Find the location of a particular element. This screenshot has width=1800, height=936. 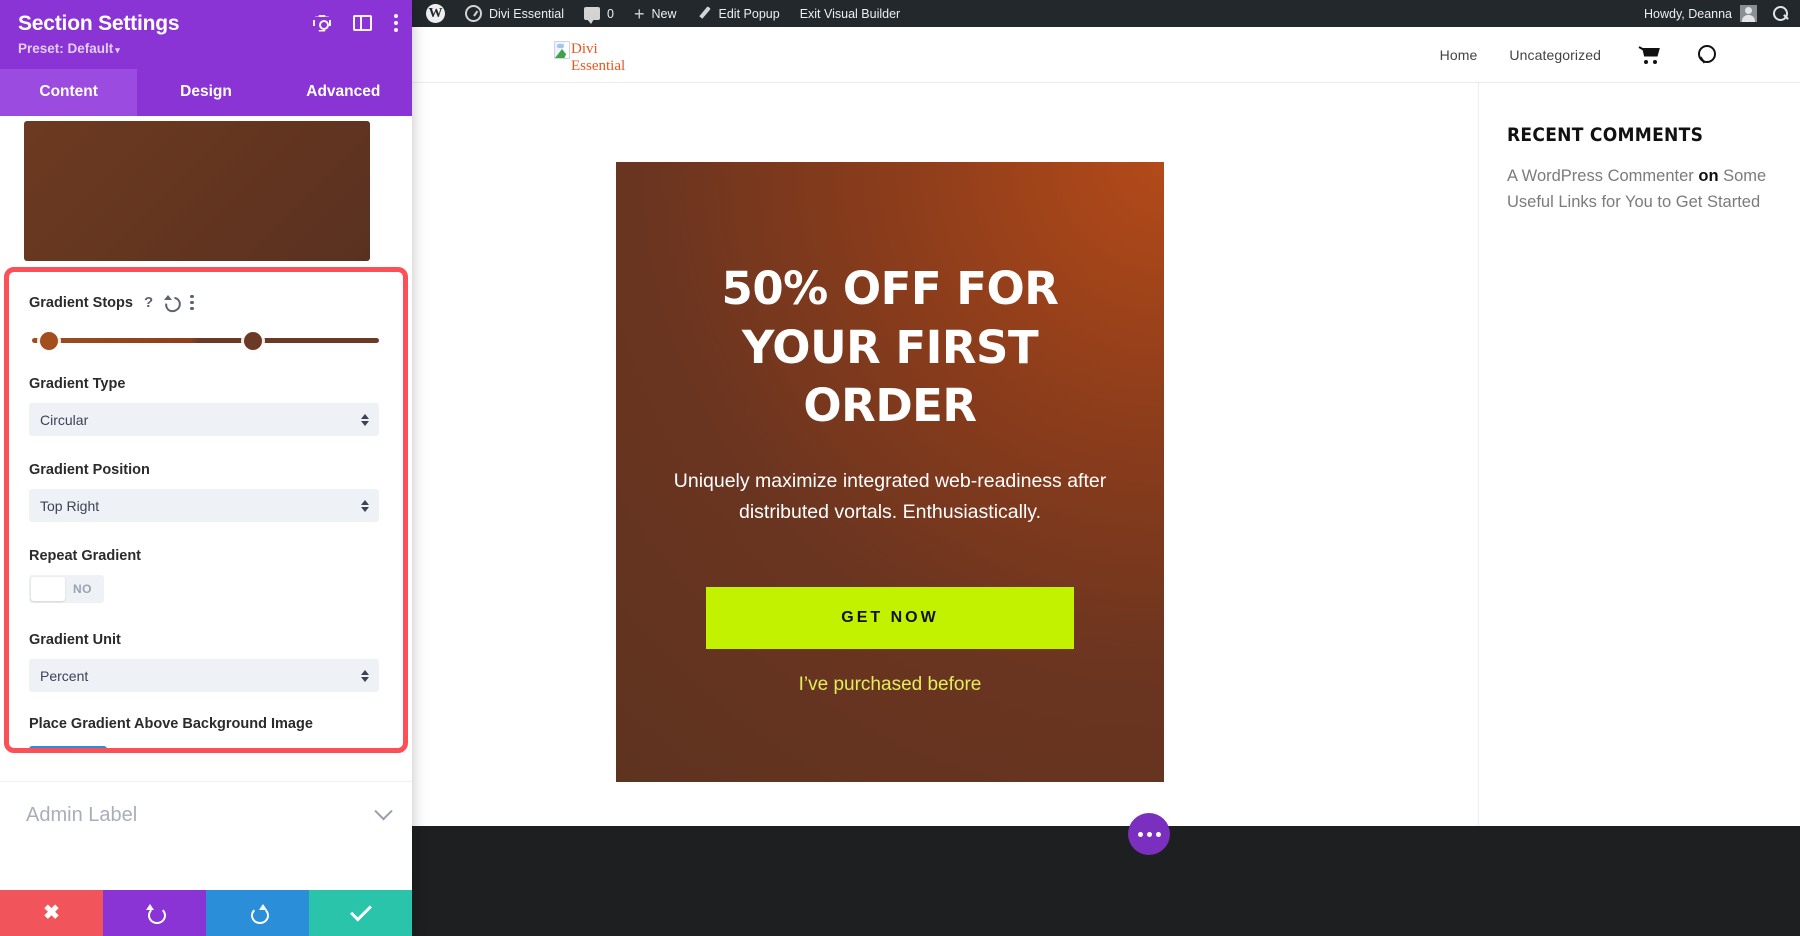

tab-advanced: Advanced is located at coordinates (343, 92).